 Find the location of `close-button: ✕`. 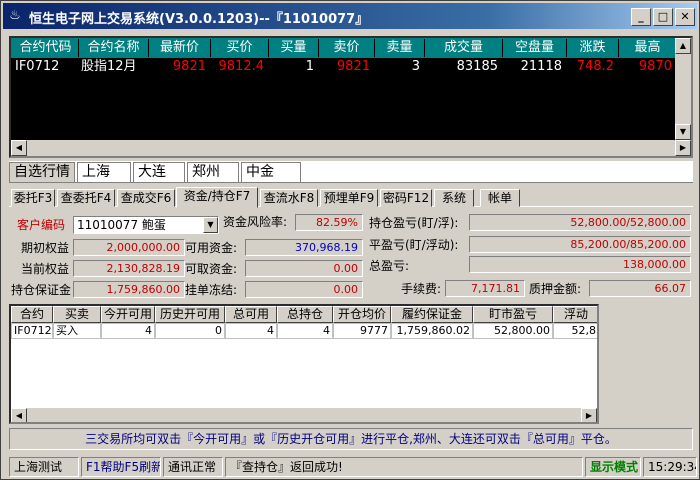

close-button: ✕ is located at coordinates (685, 17).